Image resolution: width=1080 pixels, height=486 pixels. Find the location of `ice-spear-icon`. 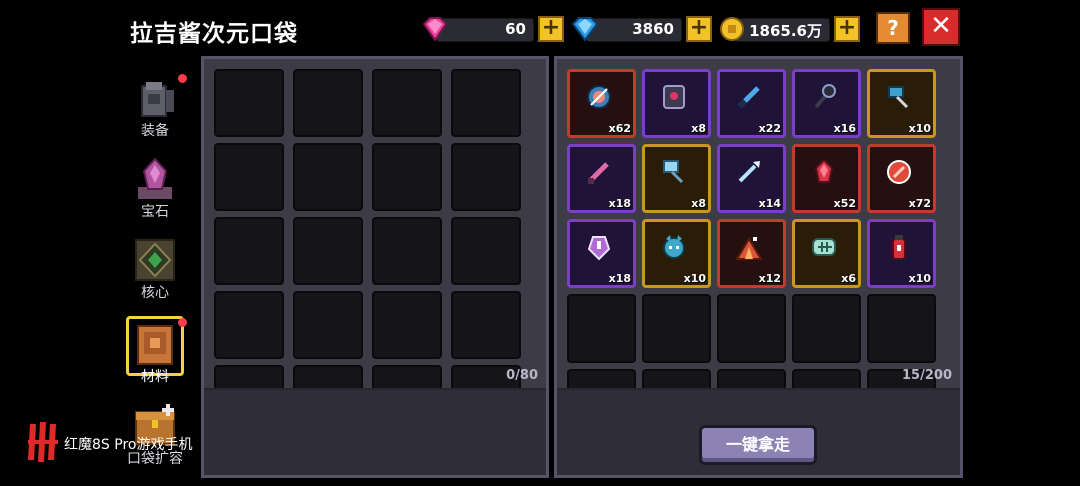

ice-spear-icon is located at coordinates (749, 172).